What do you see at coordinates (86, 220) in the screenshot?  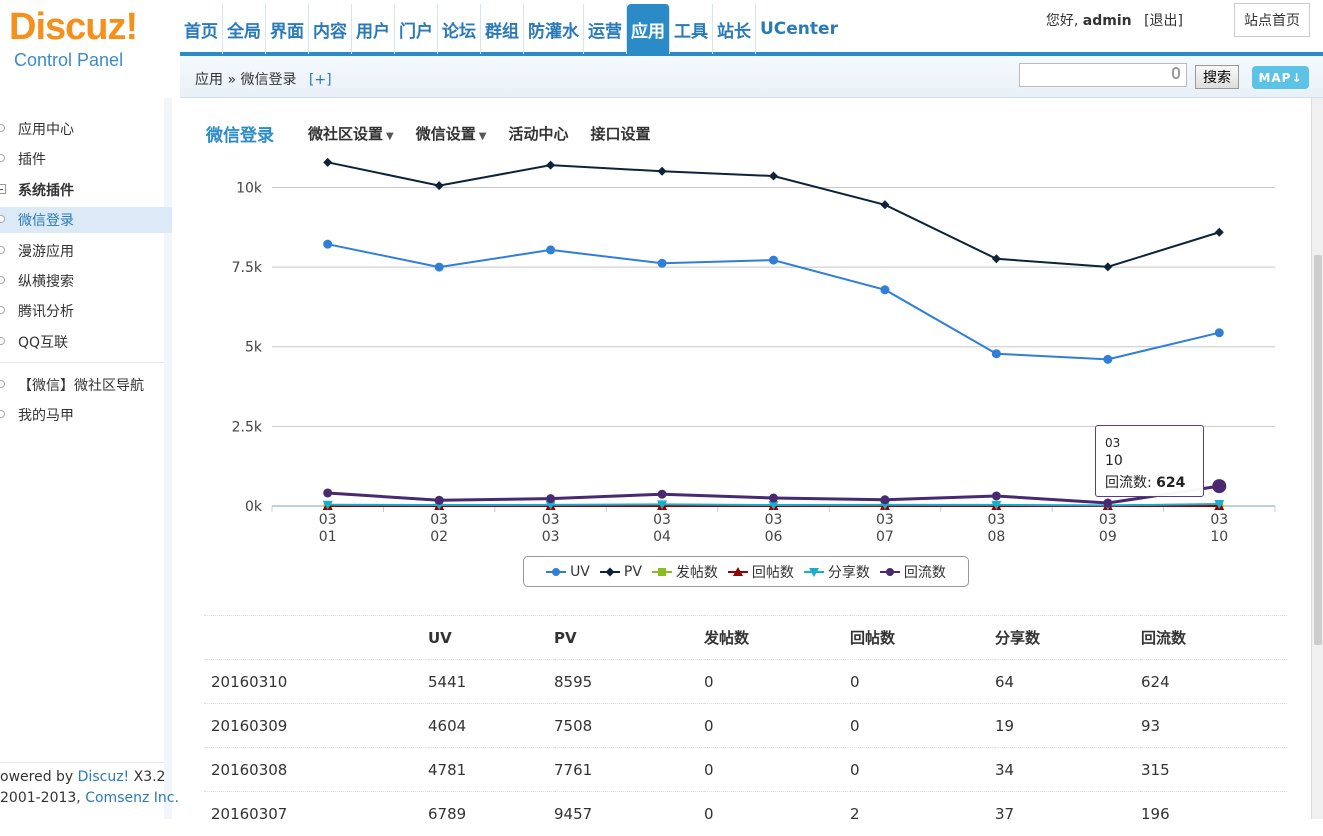 I see `sidebar-item: 微信登录` at bounding box center [86, 220].